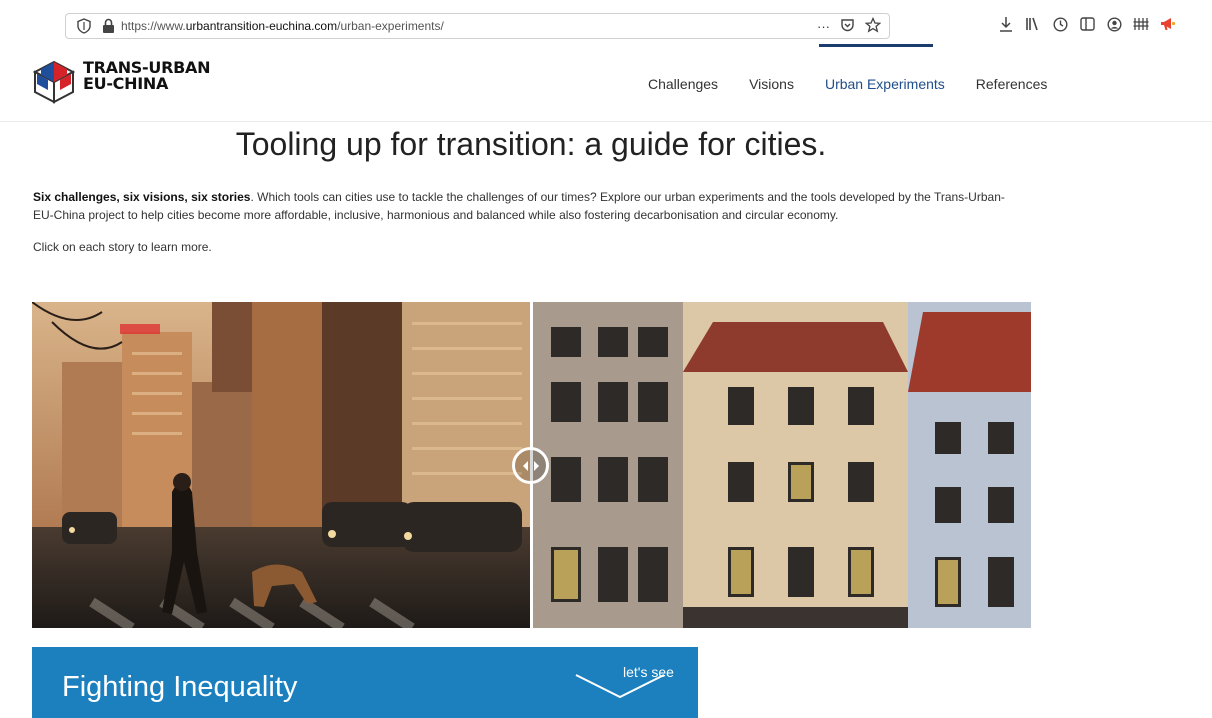 Image resolution: width=1212 pixels, height=718 pixels. What do you see at coordinates (1006, 24) in the screenshot?
I see `download-icon` at bounding box center [1006, 24].